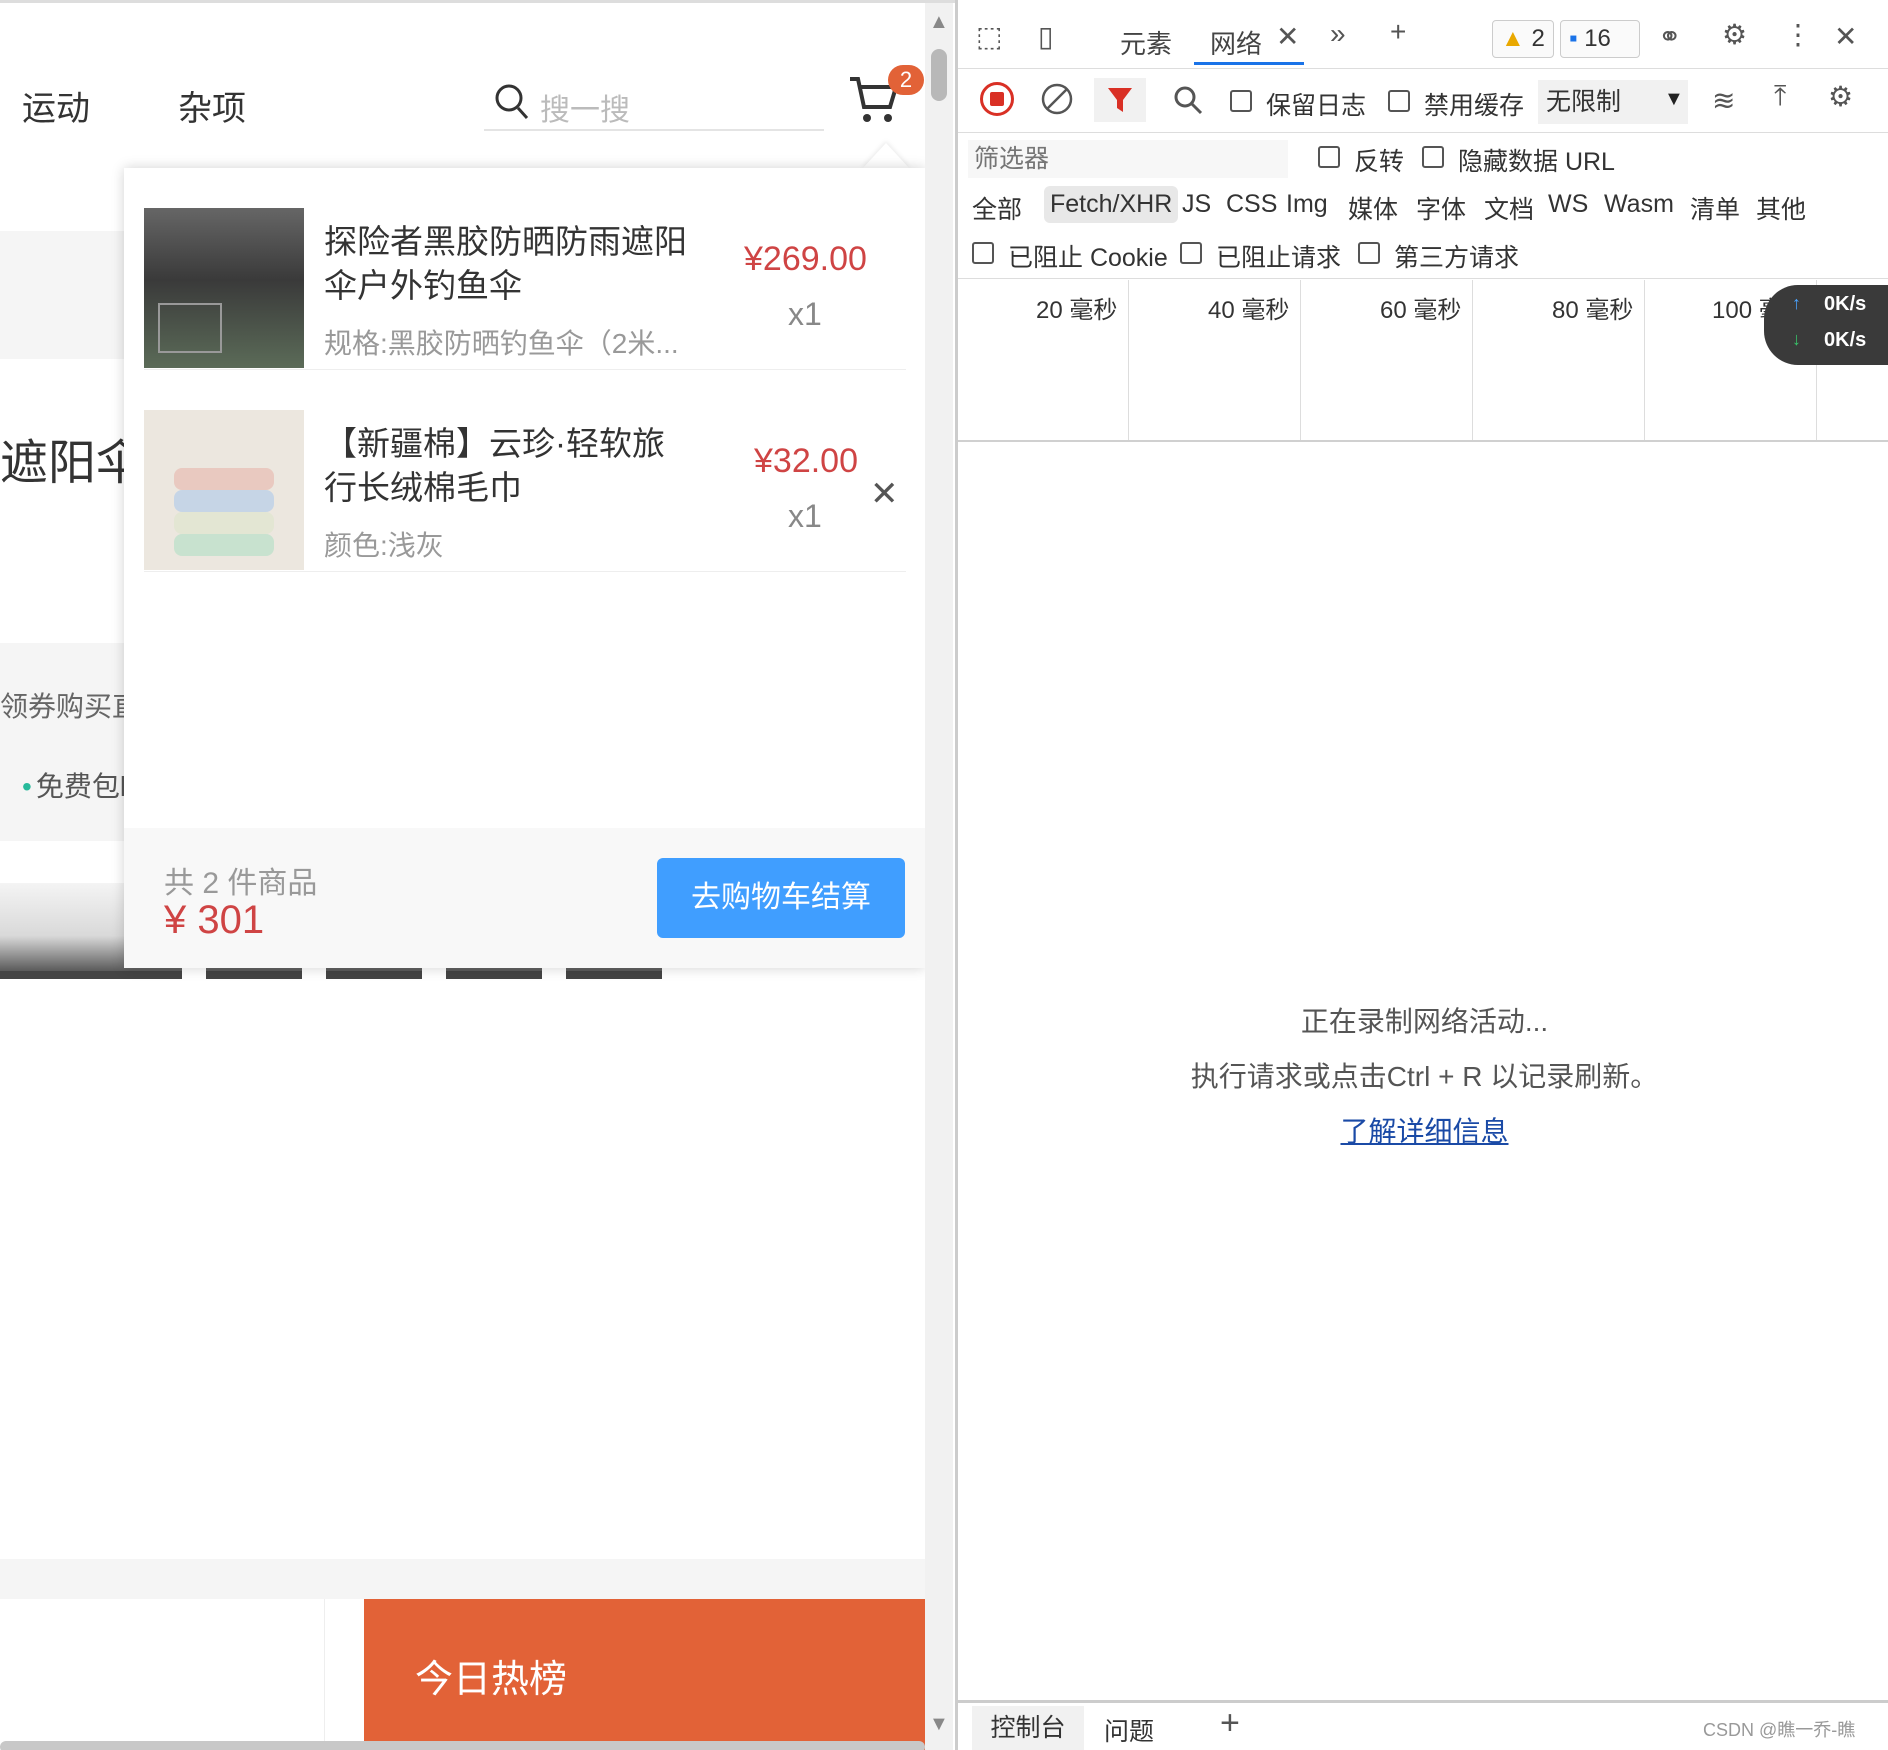 This screenshot has height=1750, width=1888. I want to click on download-arrow-icon: ↓, so click(1796, 339).